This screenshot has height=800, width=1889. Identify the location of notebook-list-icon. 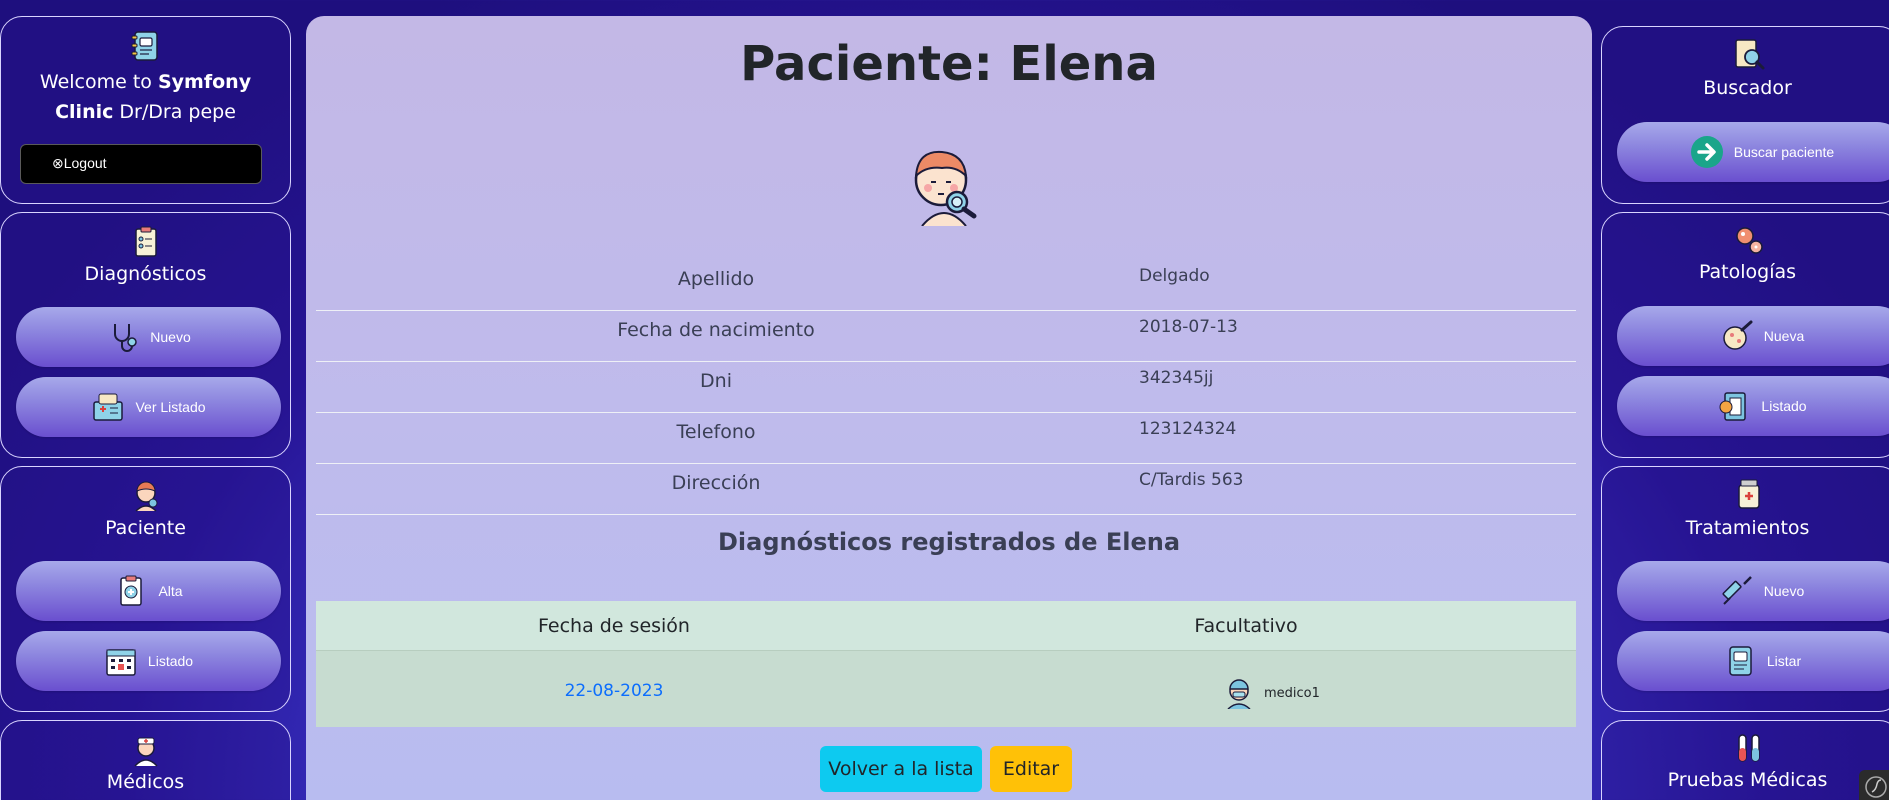
(1740, 661).